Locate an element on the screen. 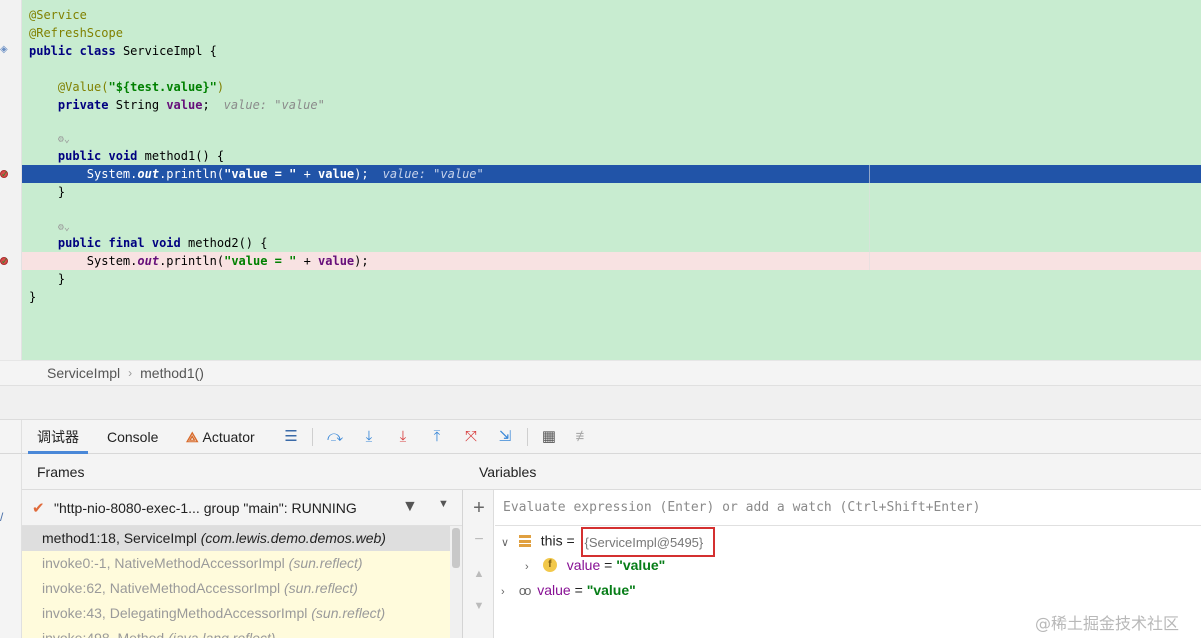 This screenshot has width=1201, height=638. annotation: @Service is located at coordinates (58, 15).